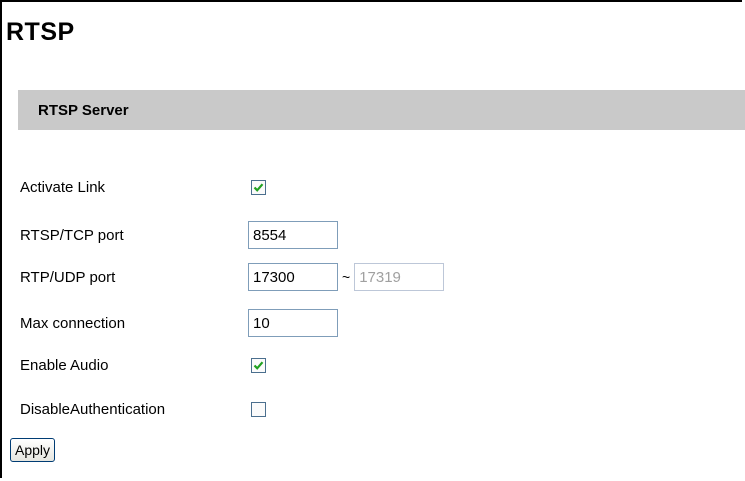 Image resolution: width=745 pixels, height=481 pixels. I want to click on activate-link-label: Activate Link, so click(63, 187).